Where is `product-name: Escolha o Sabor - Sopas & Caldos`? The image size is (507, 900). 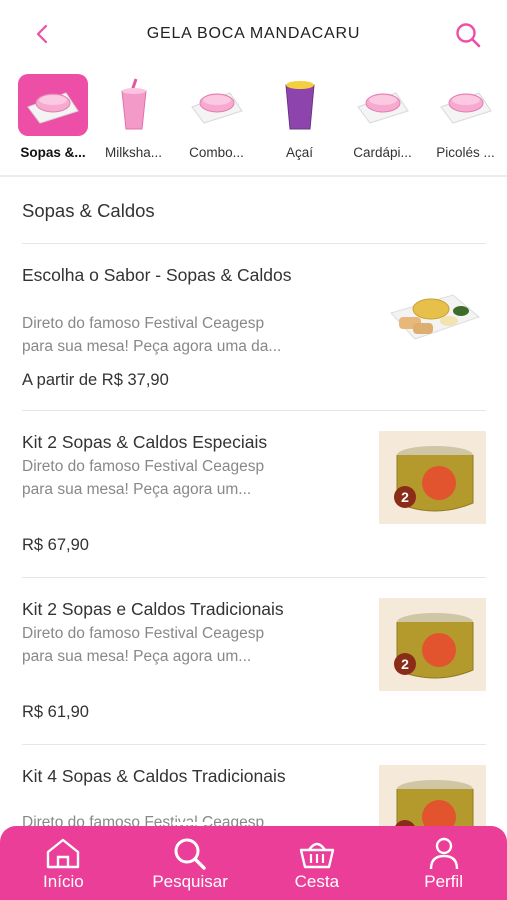 product-name: Escolha o Sabor - Sopas & Caldos is located at coordinates (157, 275).